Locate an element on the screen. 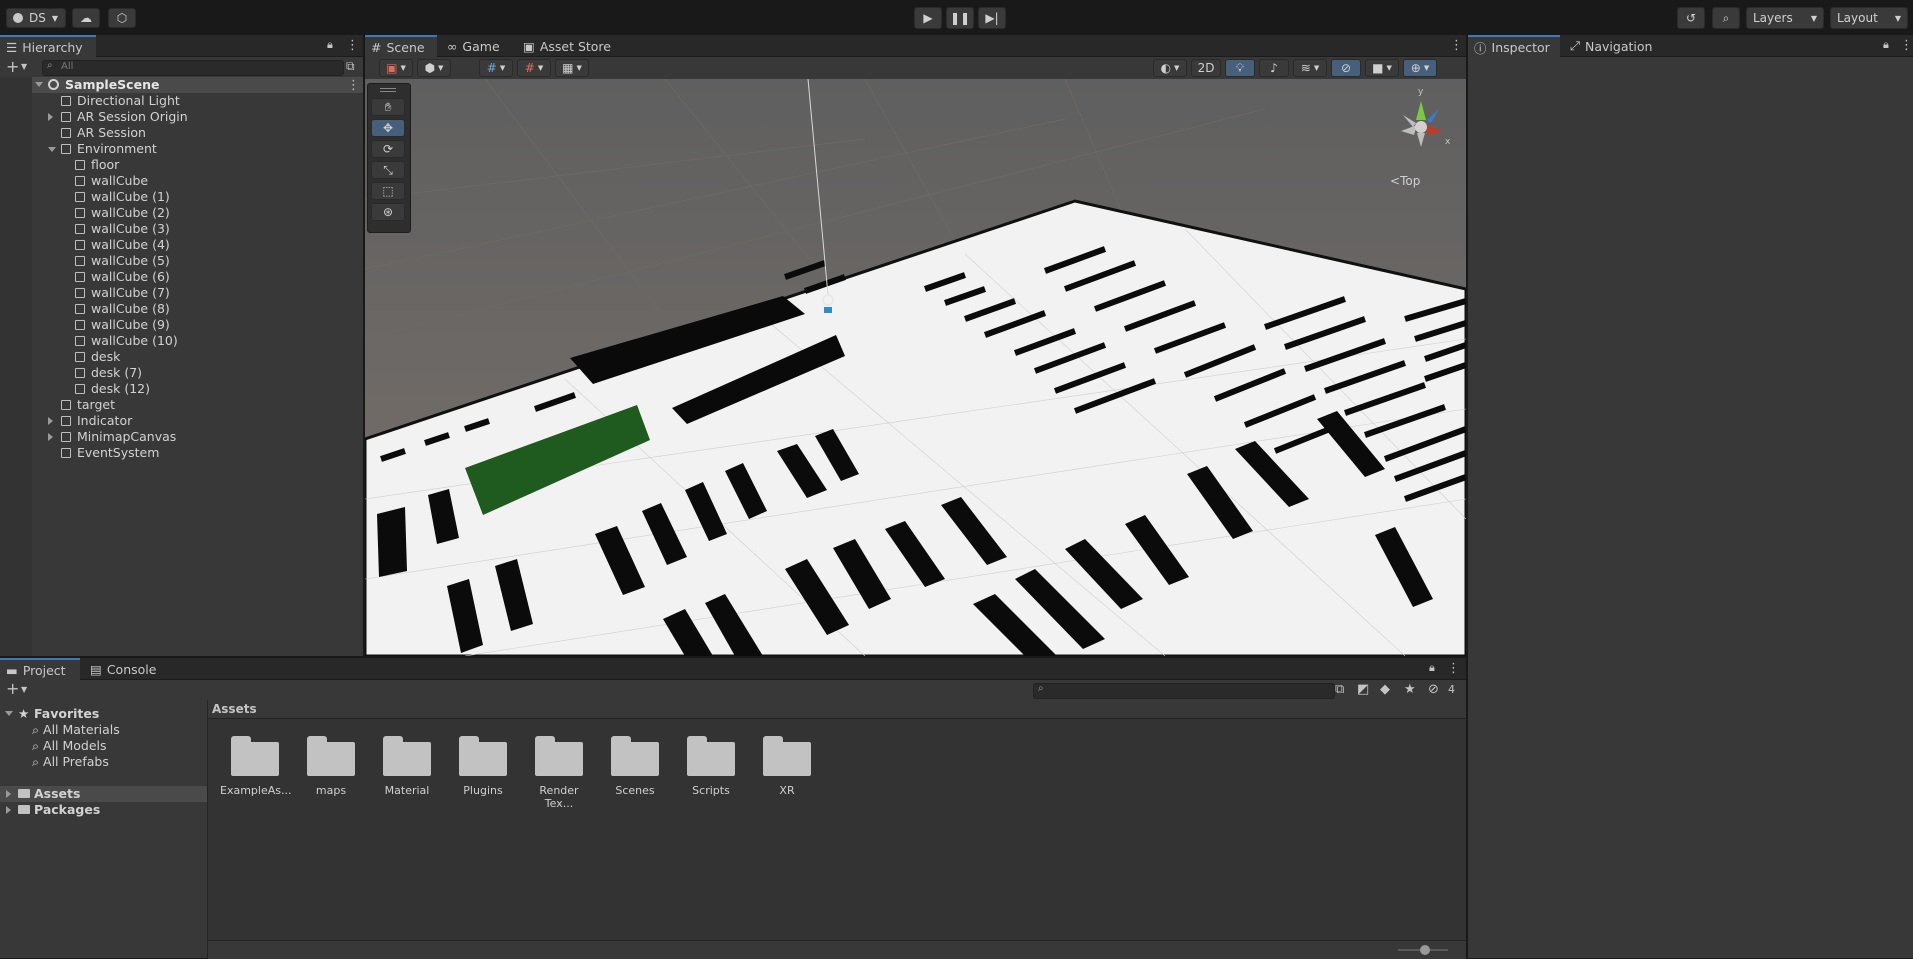  packages-root-row: Packages is located at coordinates (103, 810).